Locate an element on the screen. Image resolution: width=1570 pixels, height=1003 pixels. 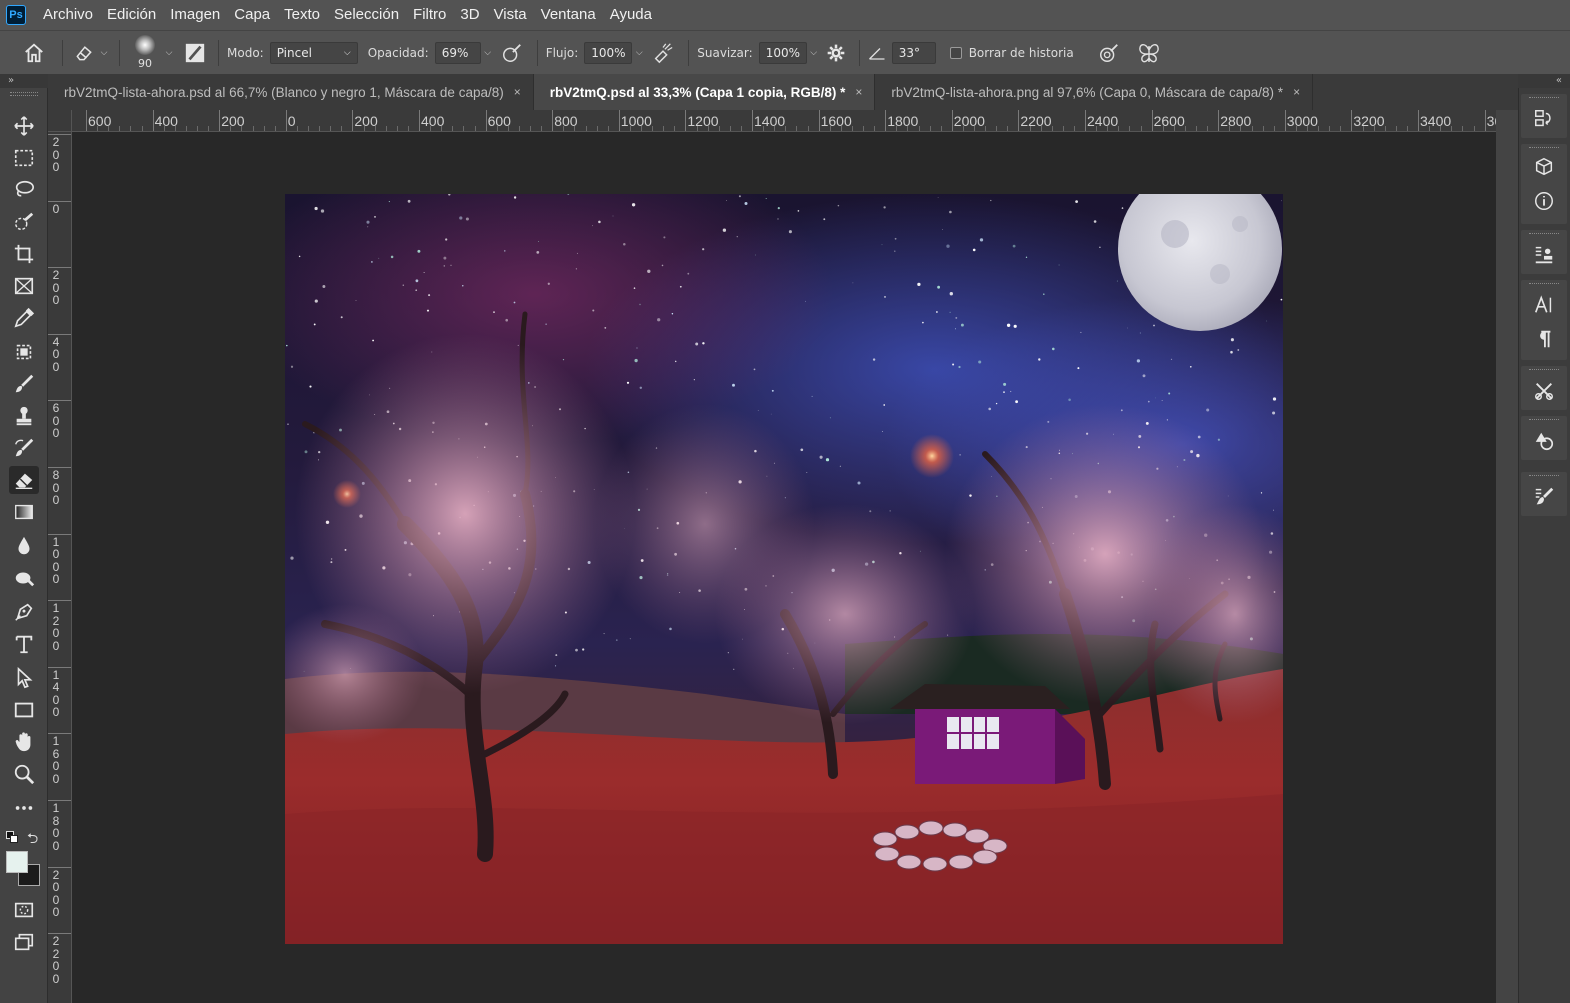
lasso-tool is located at coordinates (24, 190).